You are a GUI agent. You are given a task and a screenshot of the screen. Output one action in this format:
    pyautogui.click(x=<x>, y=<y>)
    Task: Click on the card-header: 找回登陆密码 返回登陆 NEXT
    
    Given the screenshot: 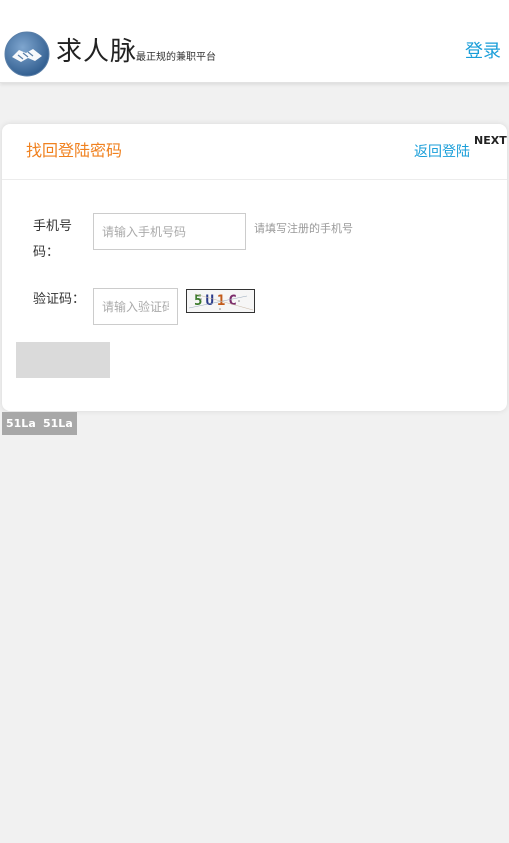 What is the action you would take?
    pyautogui.click(x=254, y=152)
    